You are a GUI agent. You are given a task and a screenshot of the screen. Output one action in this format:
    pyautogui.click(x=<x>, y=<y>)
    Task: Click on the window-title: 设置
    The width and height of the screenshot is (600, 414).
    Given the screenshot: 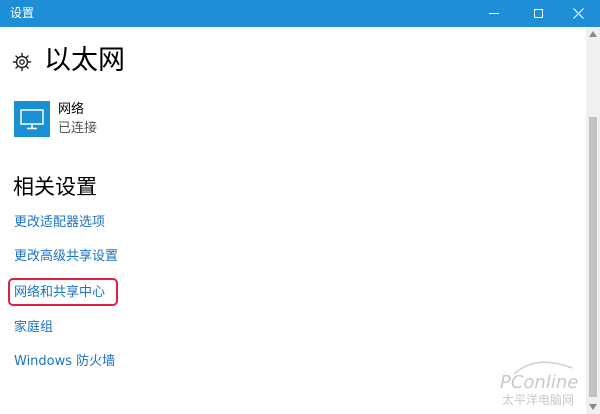 What is the action you would take?
    pyautogui.click(x=22, y=13)
    